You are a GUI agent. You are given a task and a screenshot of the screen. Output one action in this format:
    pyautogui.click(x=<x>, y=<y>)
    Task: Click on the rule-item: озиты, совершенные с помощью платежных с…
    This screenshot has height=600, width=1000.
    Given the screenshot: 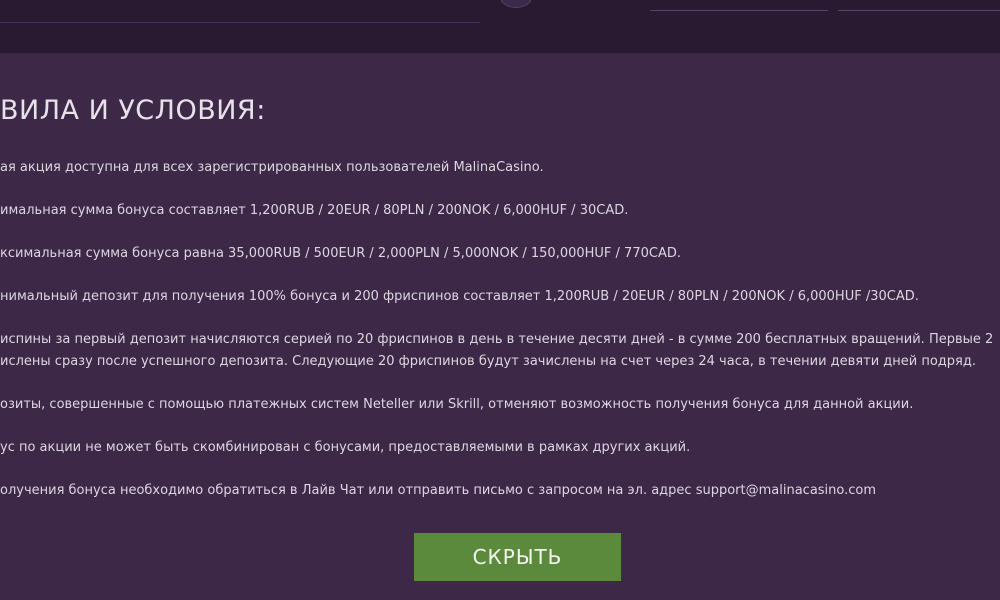 What is the action you would take?
    pyautogui.click(x=457, y=404)
    